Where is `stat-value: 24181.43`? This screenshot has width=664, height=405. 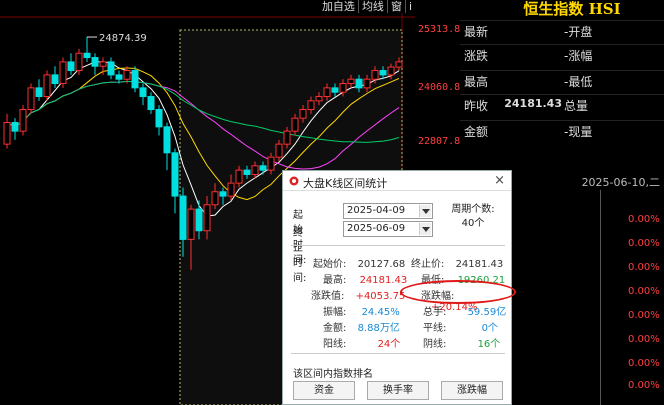
stat-value: 24181.43 is located at coordinates (383, 280).